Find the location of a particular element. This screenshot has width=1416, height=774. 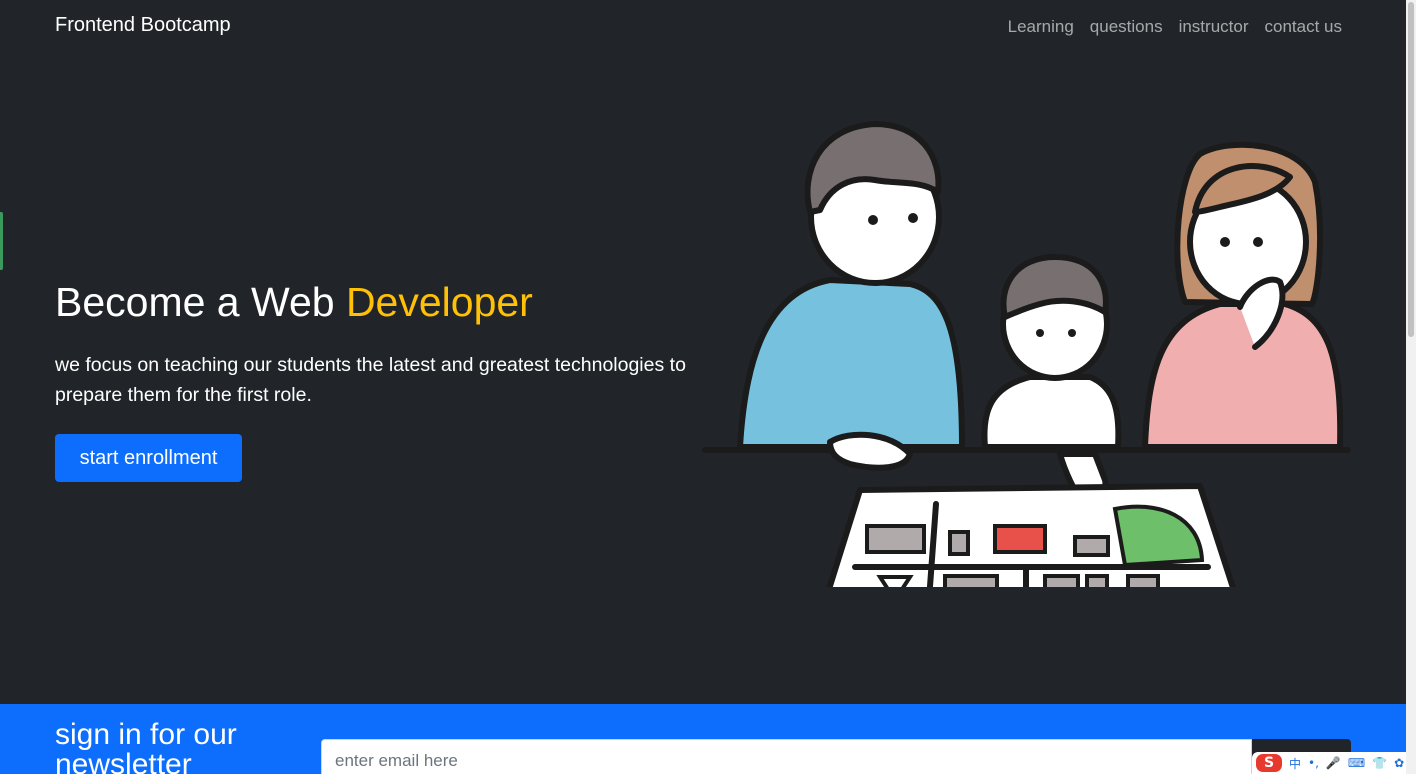

nav-link-instructor: instructor is located at coordinates (1214, 27).